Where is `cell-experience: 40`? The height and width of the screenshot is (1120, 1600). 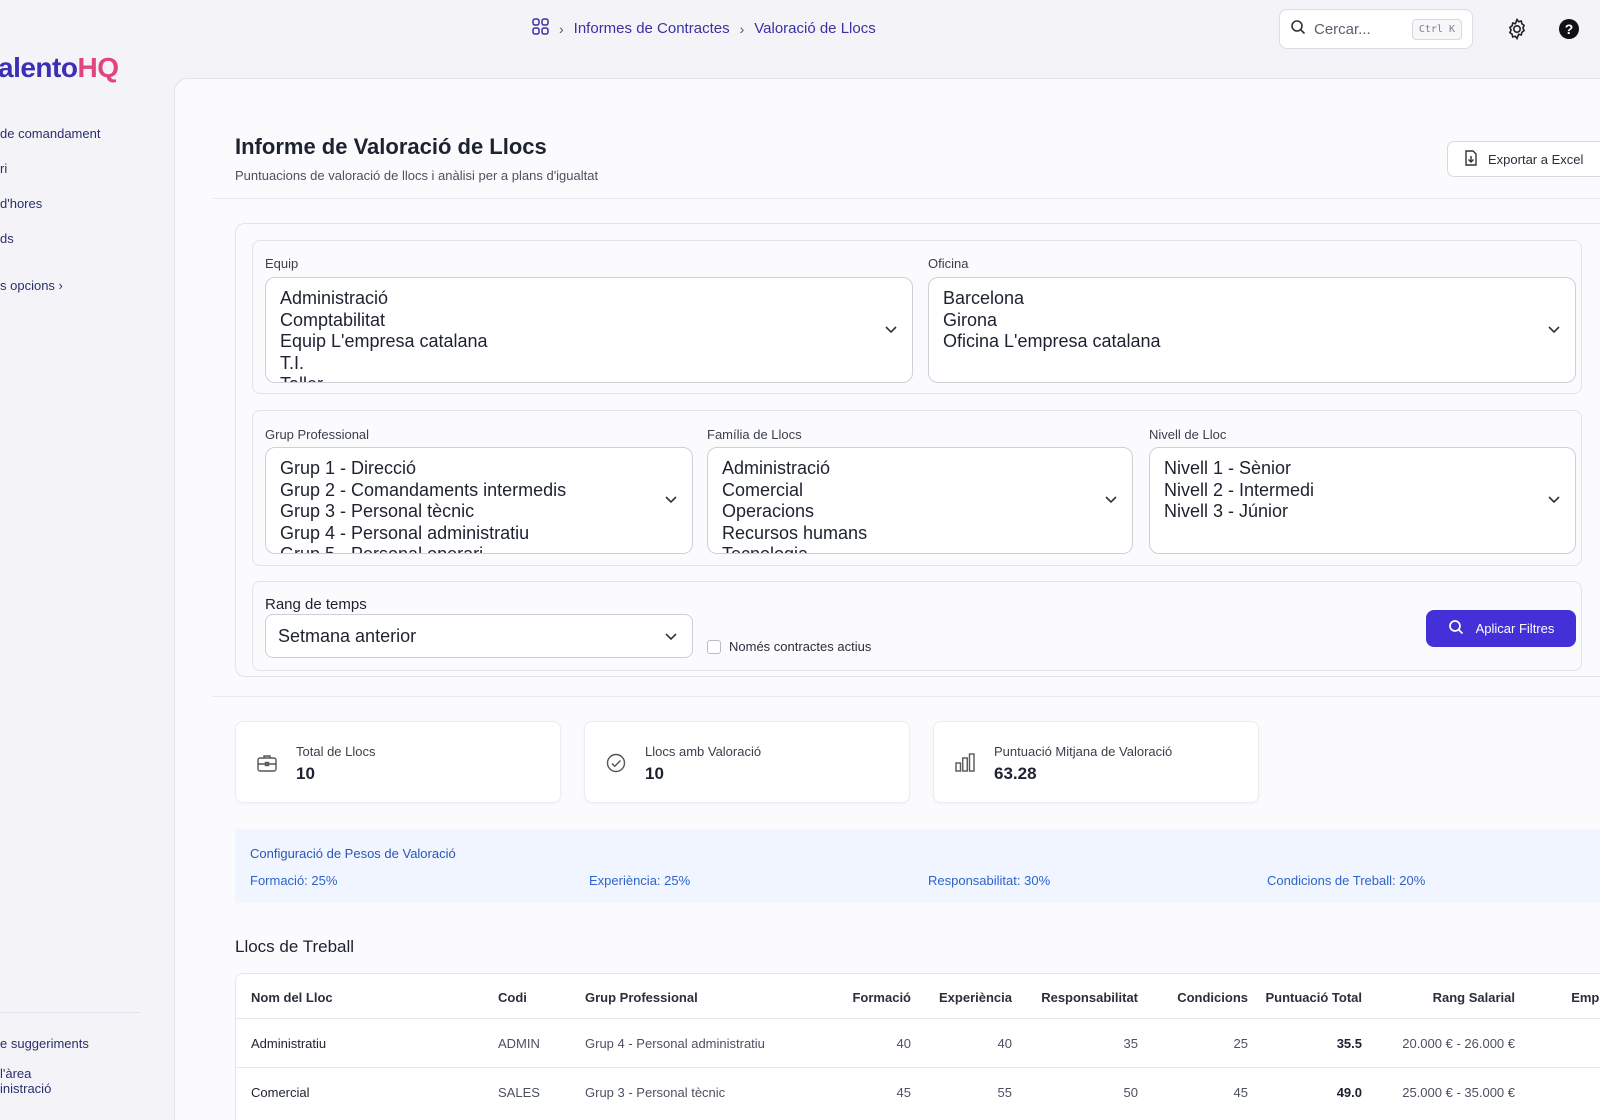
cell-experience: 40 is located at coordinates (1004, 1043).